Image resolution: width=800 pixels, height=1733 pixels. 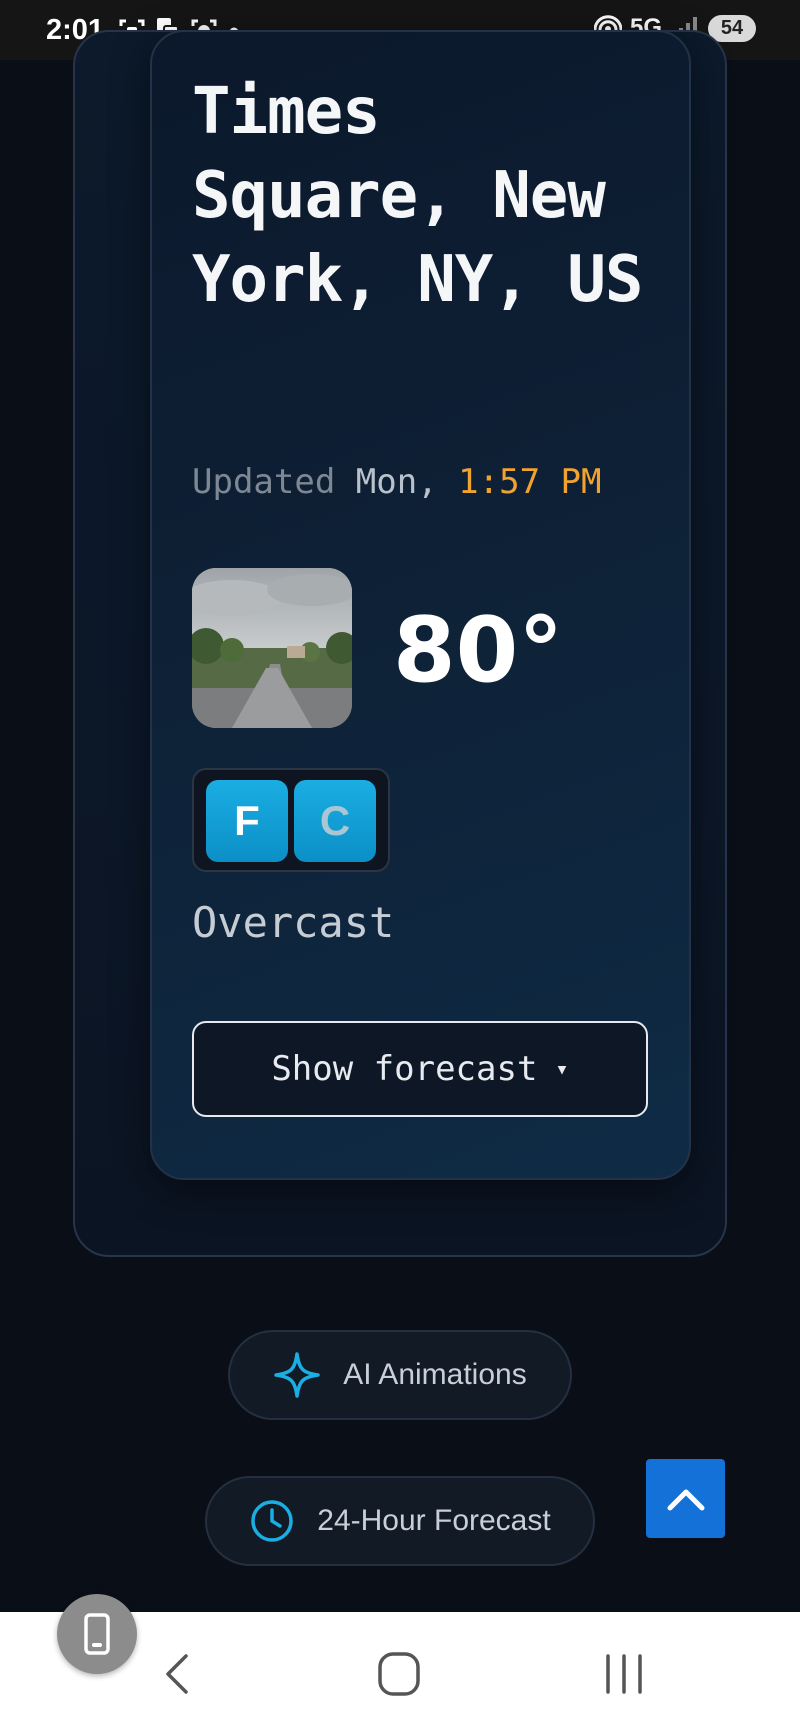 What do you see at coordinates (399, 1674) in the screenshot?
I see `home-icon` at bounding box center [399, 1674].